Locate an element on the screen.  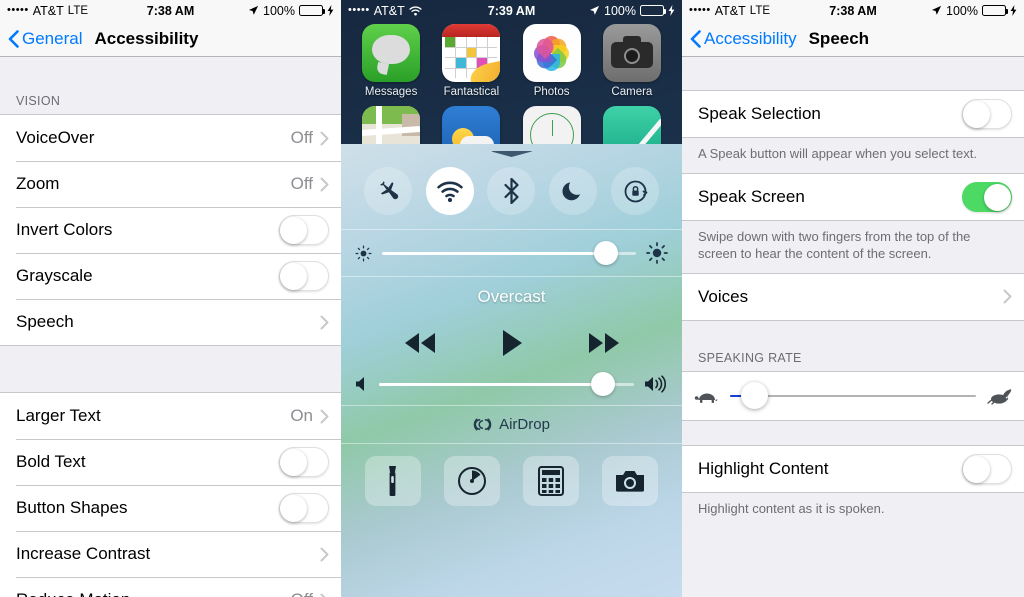
row-reduce-motion: Reduce Motion Off is located at coordinates (170, 587).